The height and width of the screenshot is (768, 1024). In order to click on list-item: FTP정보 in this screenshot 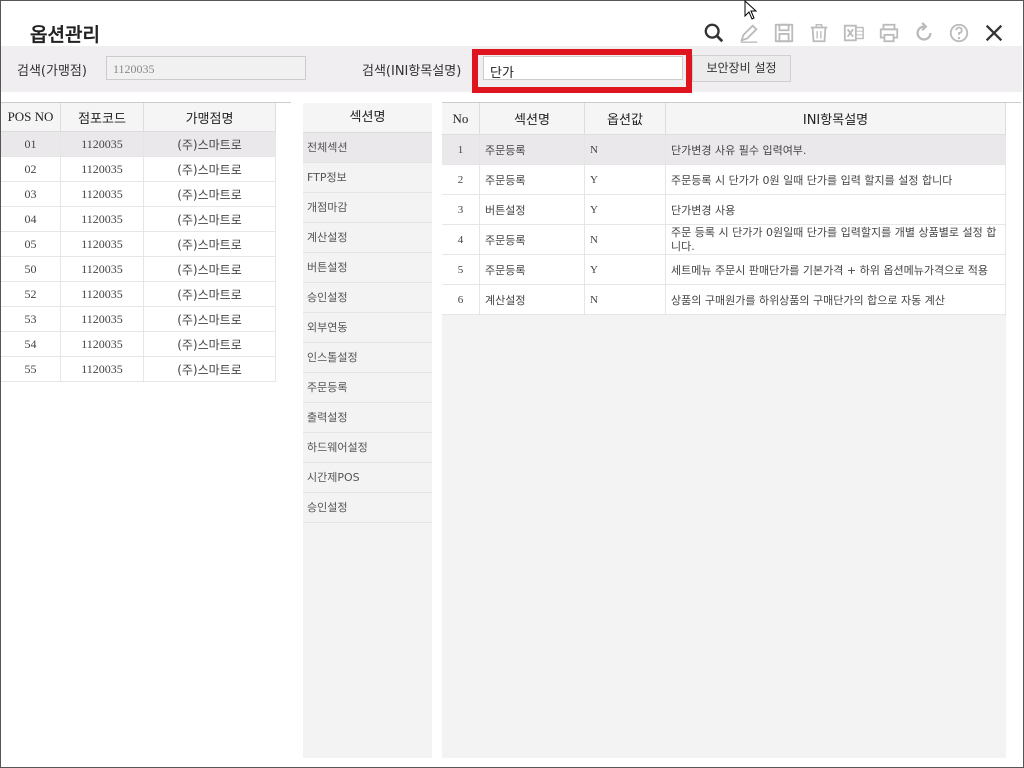, I will do `click(367, 178)`.